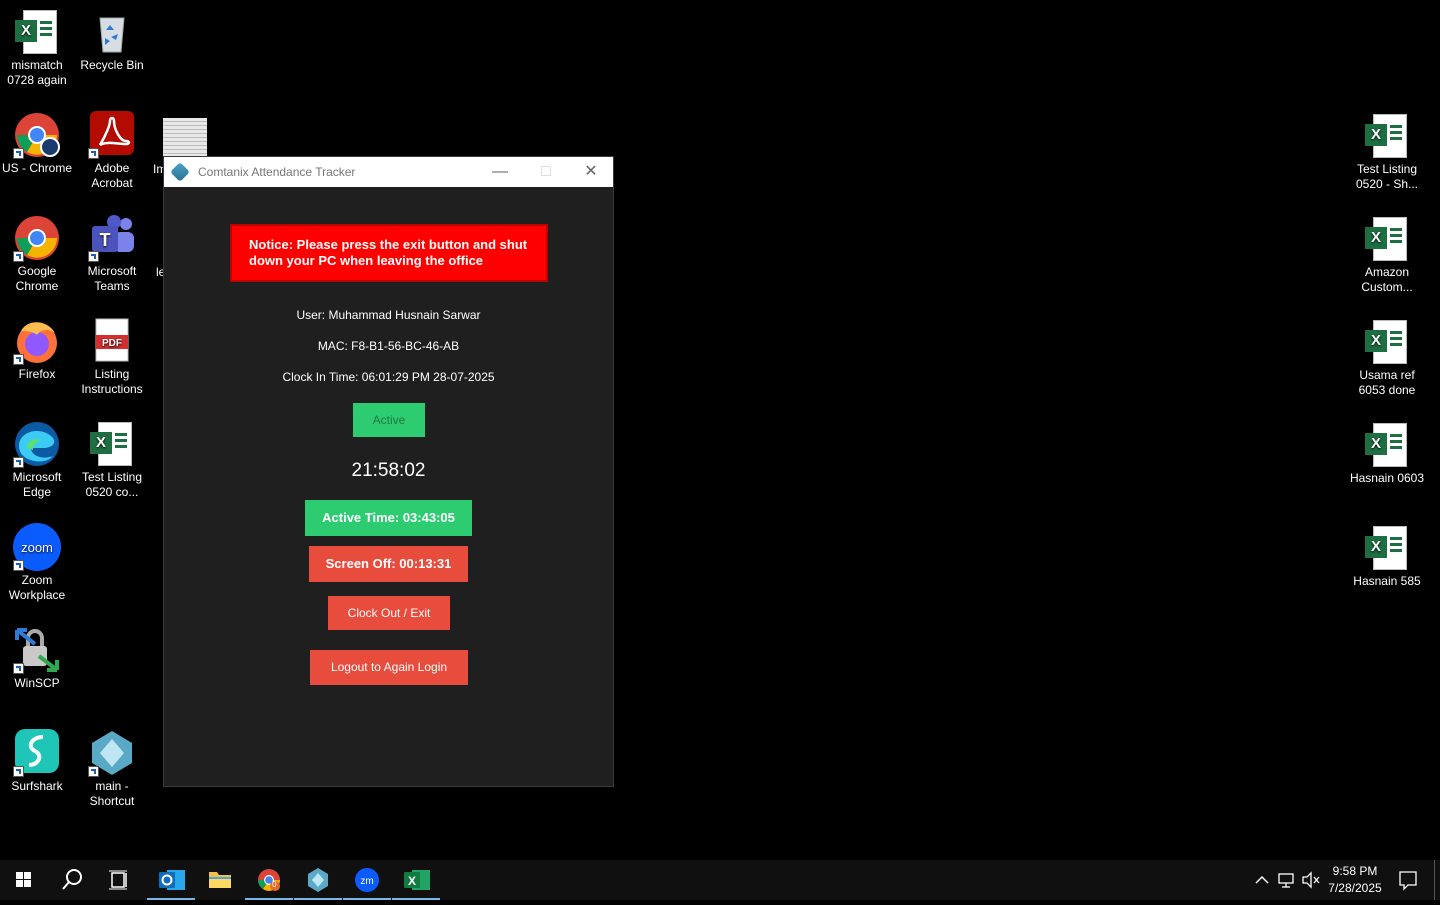  Describe the element at coordinates (277, 172) in the screenshot. I see `window-title: Comtanix Attendance Tracker` at that location.